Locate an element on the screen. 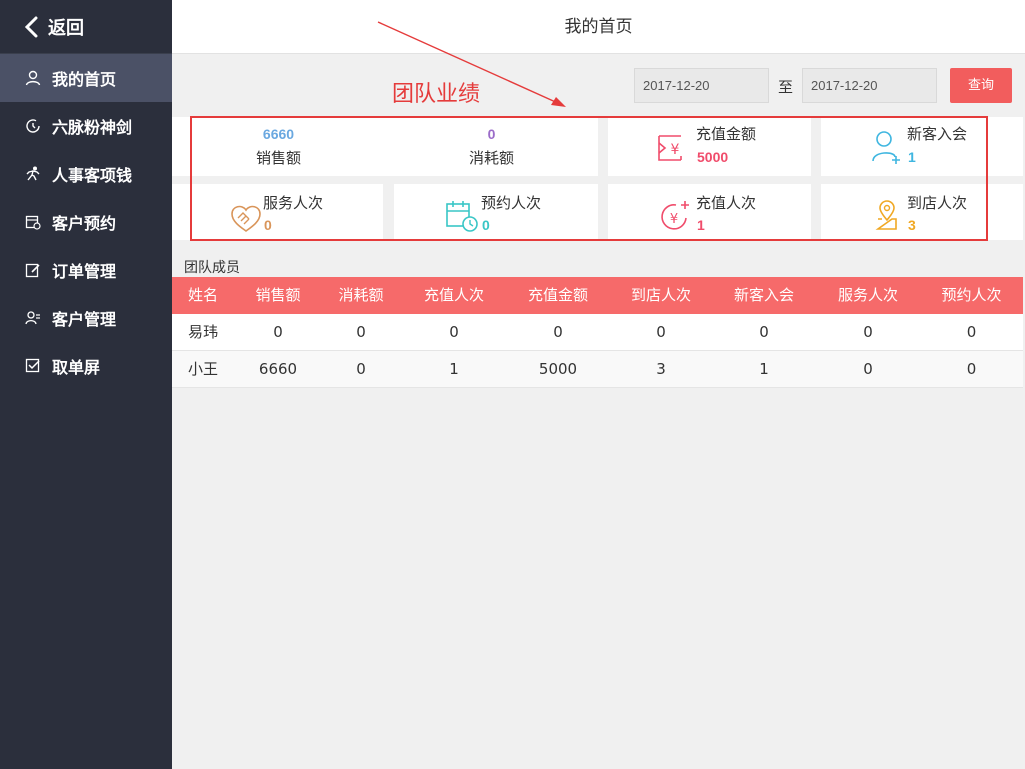 The height and width of the screenshot is (769, 1025). visit-count-card: 到店人次 3 is located at coordinates (922, 212).